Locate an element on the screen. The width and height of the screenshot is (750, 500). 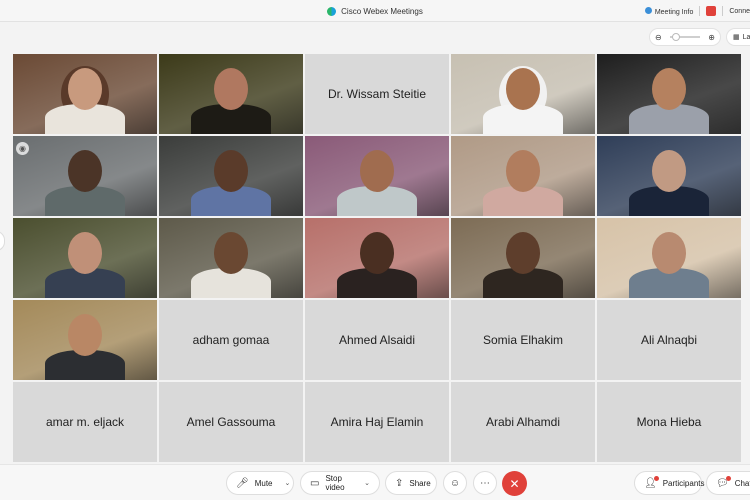
mute-button: 🎤︎ Mute ⌄ is located at coordinates (260, 483).